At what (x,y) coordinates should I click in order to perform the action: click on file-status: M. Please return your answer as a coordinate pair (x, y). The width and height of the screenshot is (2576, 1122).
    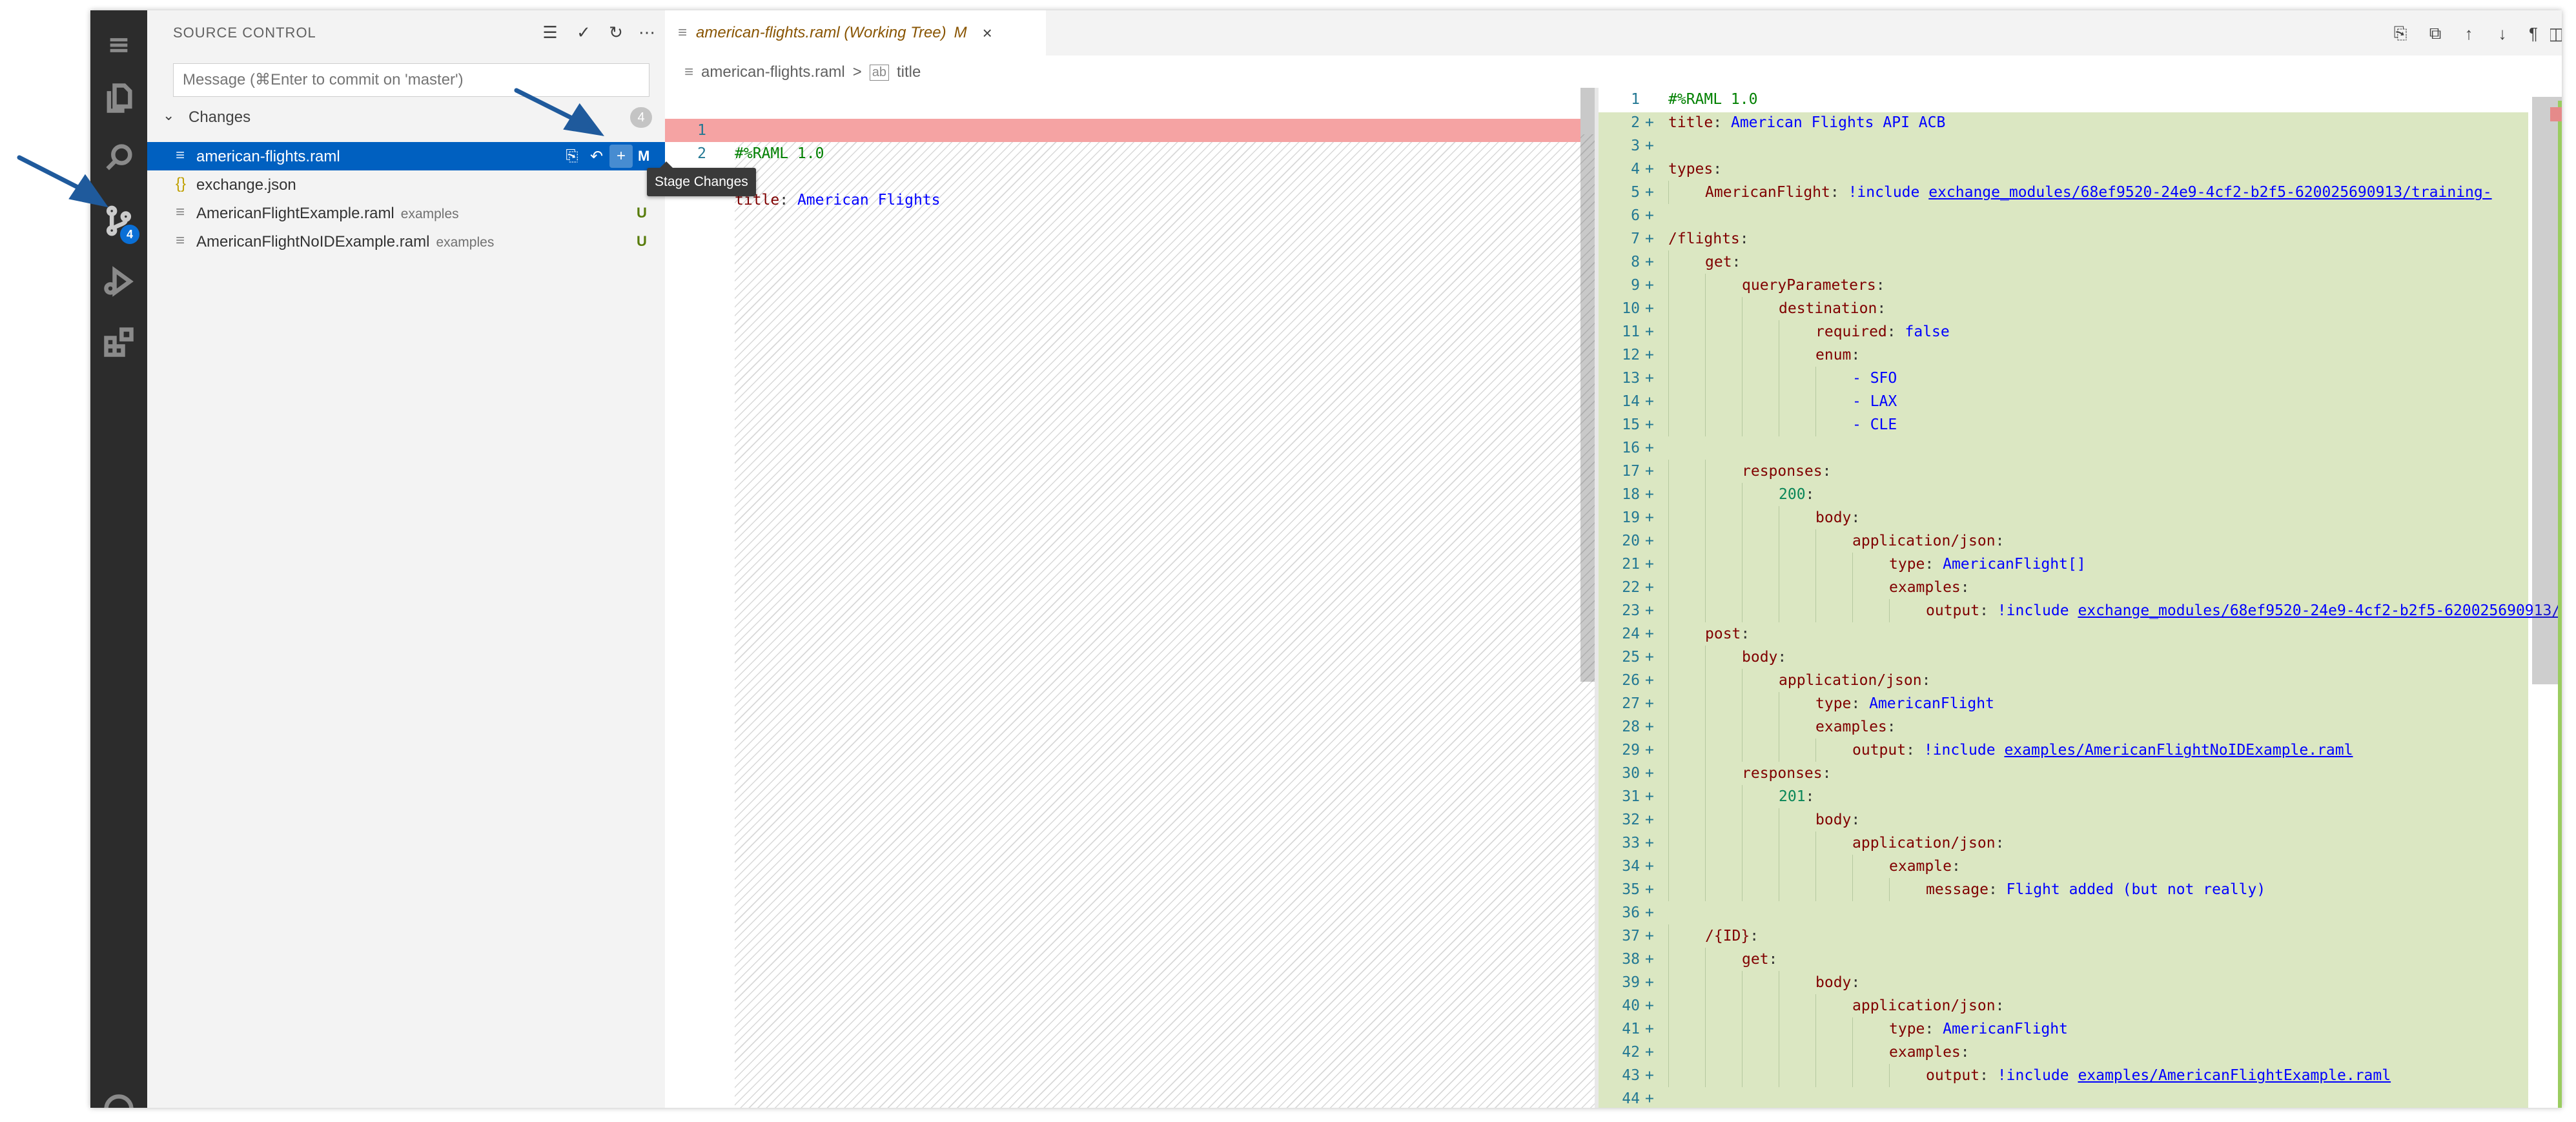
    Looking at the image, I should click on (644, 156).